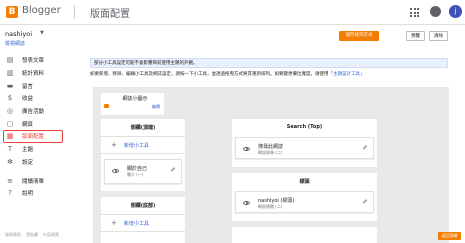 This screenshot has height=243, width=465. Describe the element at coordinates (41, 10) in the screenshot. I see `brand-name: Blogger` at that location.